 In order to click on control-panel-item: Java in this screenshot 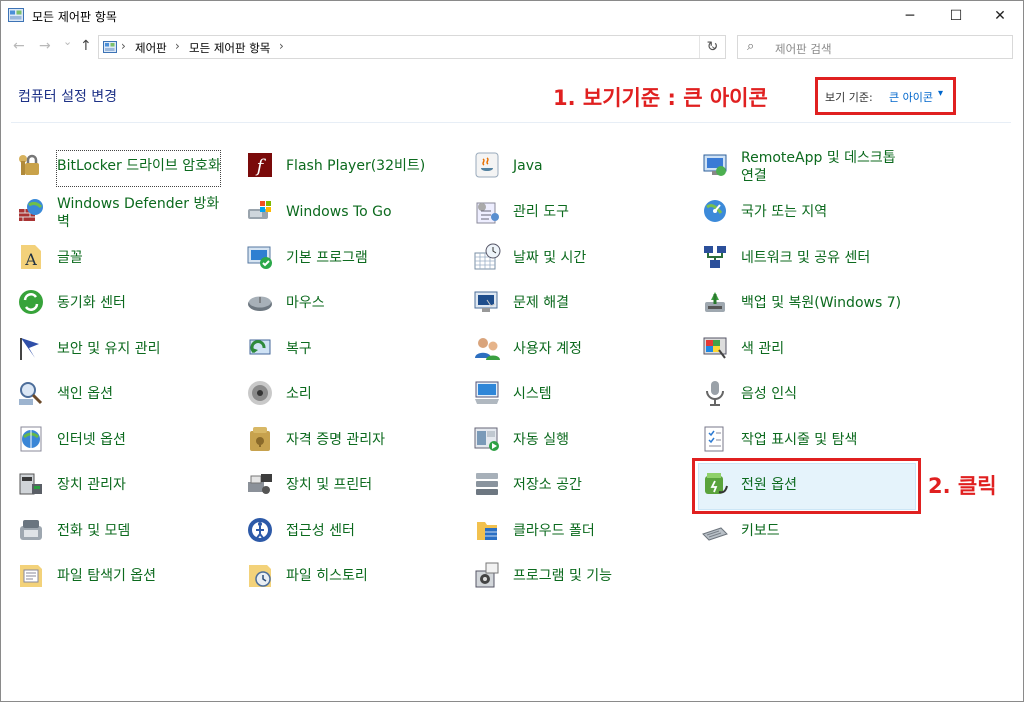, I will do `click(575, 169)`.